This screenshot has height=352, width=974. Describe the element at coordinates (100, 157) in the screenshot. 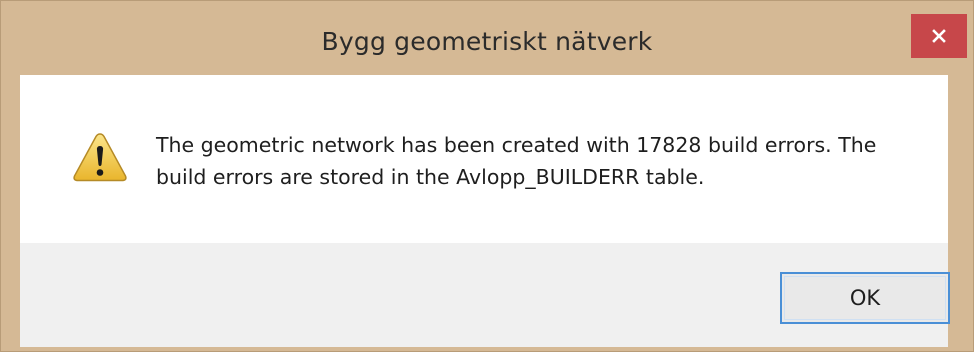

I see `warning-icon` at that location.